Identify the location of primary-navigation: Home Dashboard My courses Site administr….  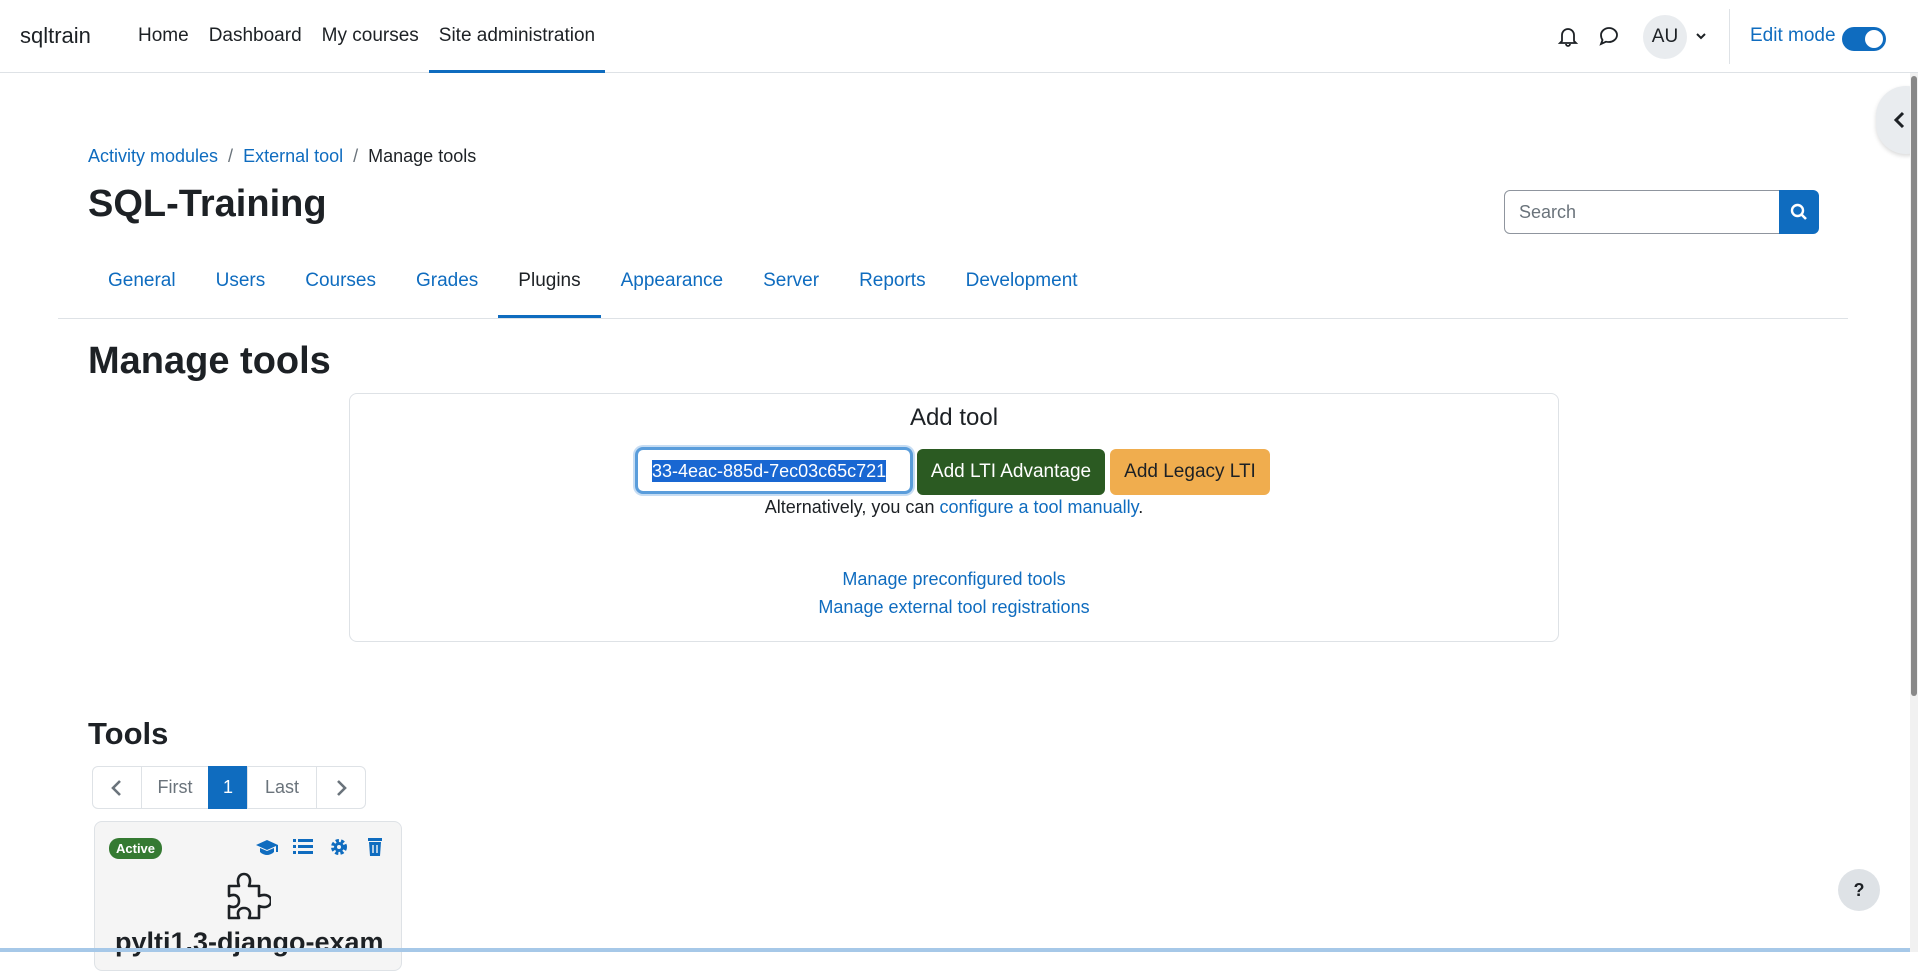
(367, 36).